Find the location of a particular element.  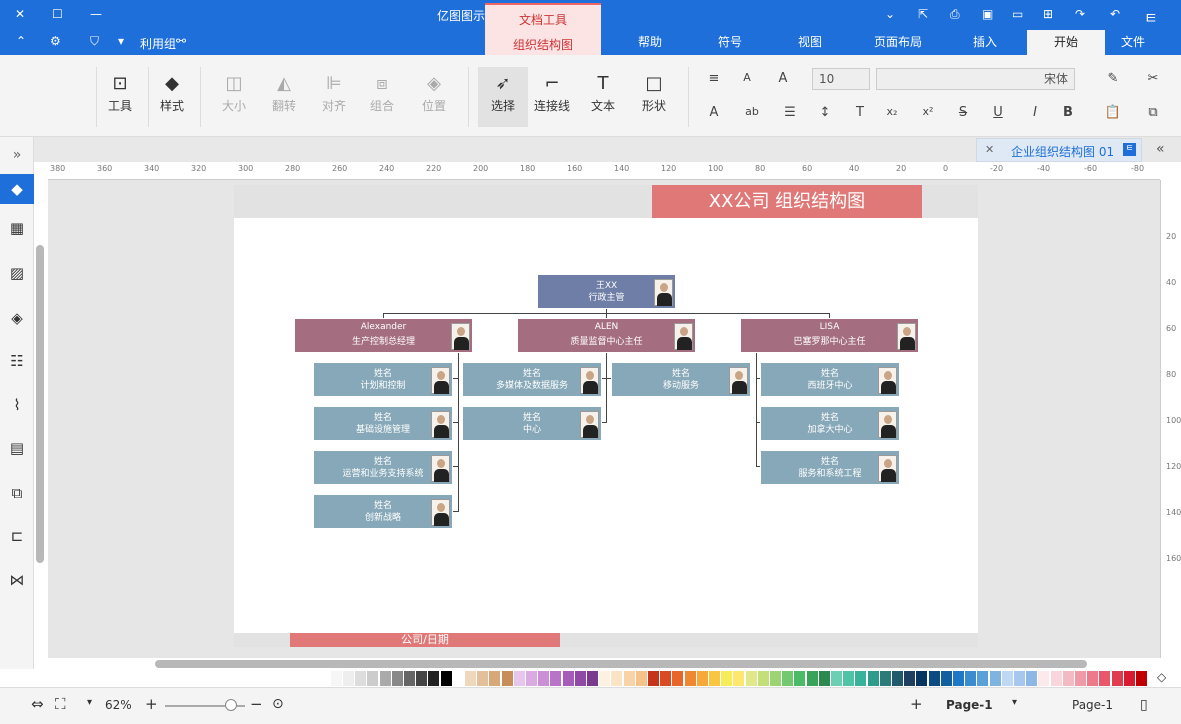

page-tab: Page-1 is located at coordinates (969, 705).